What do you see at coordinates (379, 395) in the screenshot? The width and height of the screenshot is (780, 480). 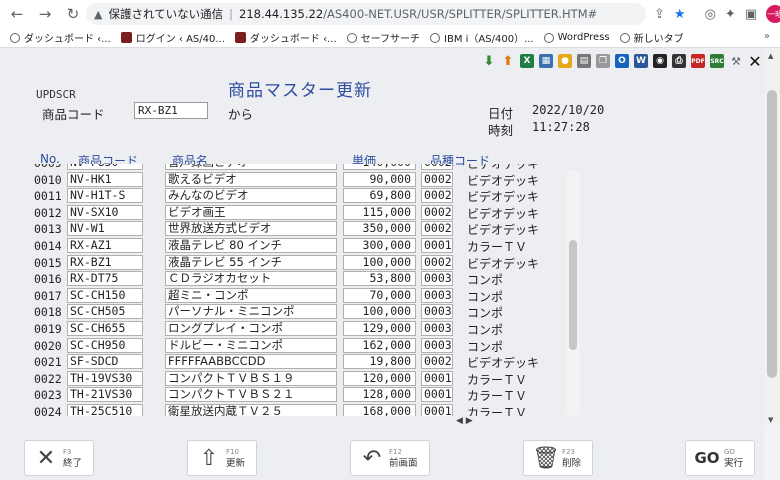 I see `unit-price-field: 128,000` at bounding box center [379, 395].